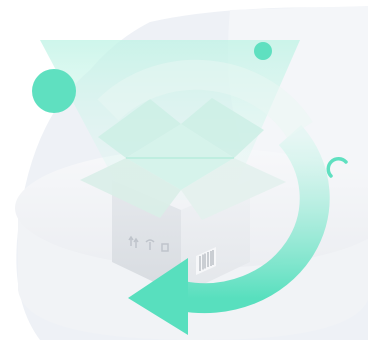 This screenshot has width=368, height=340. What do you see at coordinates (263, 51) in the screenshot?
I see `decor-circle-small` at bounding box center [263, 51].